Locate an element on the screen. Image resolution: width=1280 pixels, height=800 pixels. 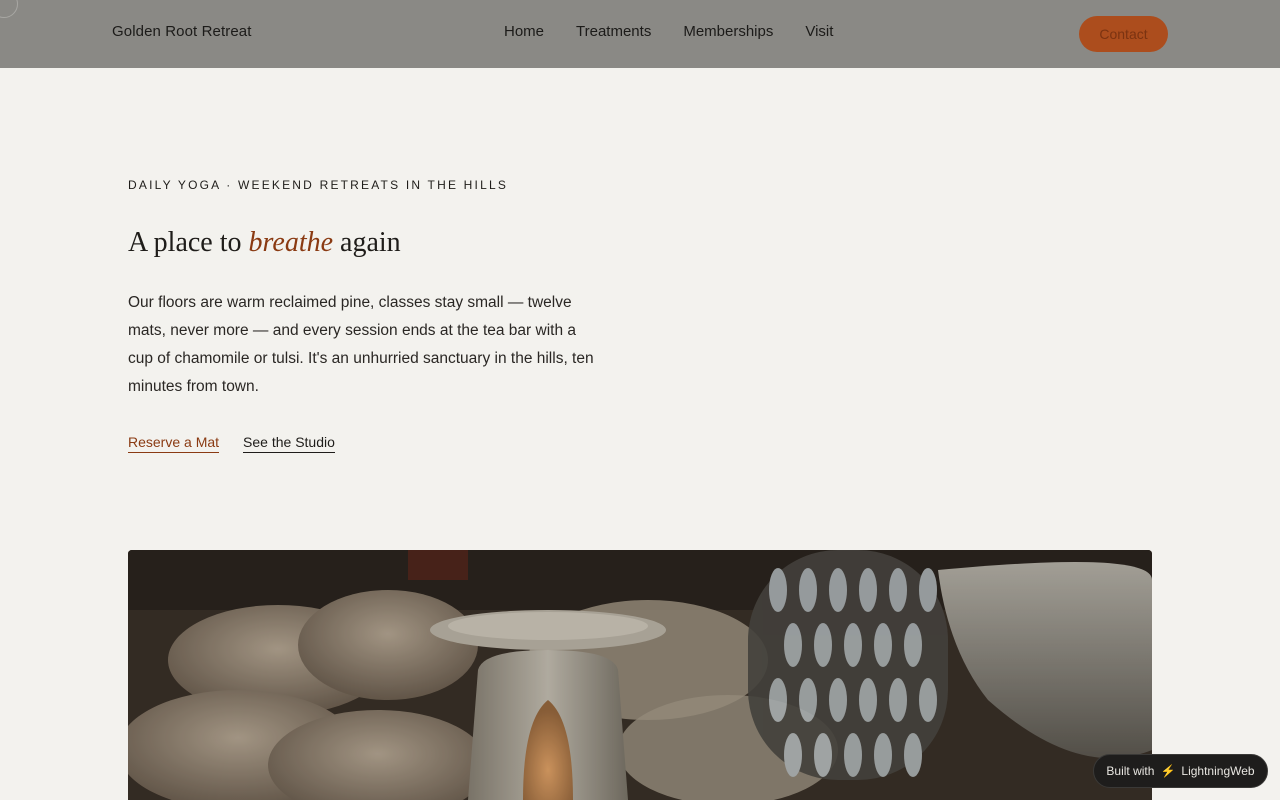
headline-after: again is located at coordinates (367, 242).